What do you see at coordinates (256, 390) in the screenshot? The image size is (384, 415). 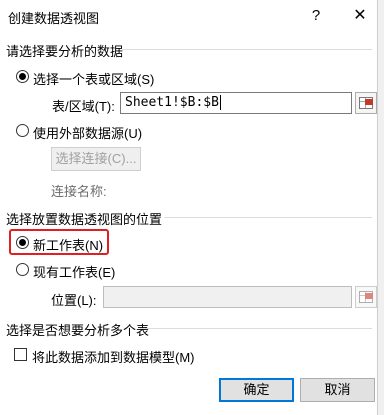 I see `ok-button: 确定` at bounding box center [256, 390].